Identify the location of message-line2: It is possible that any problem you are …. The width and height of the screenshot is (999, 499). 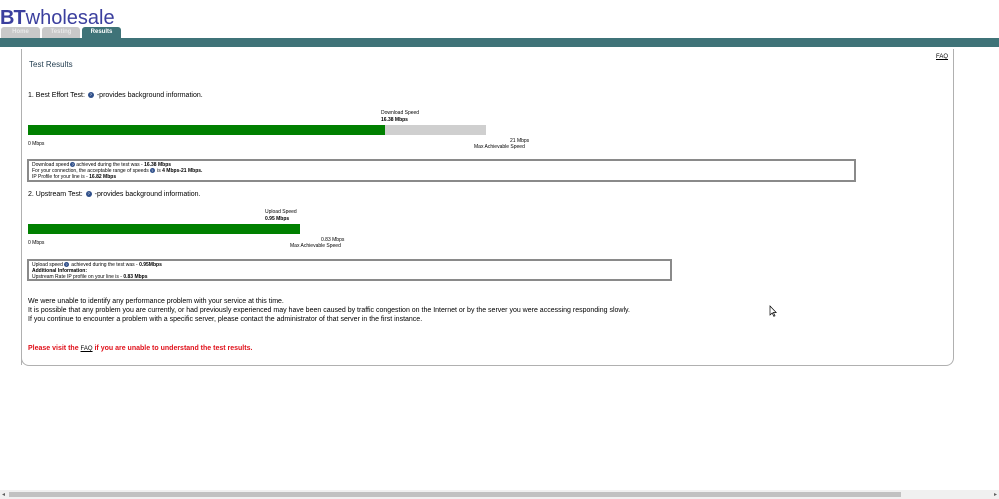
(329, 310).